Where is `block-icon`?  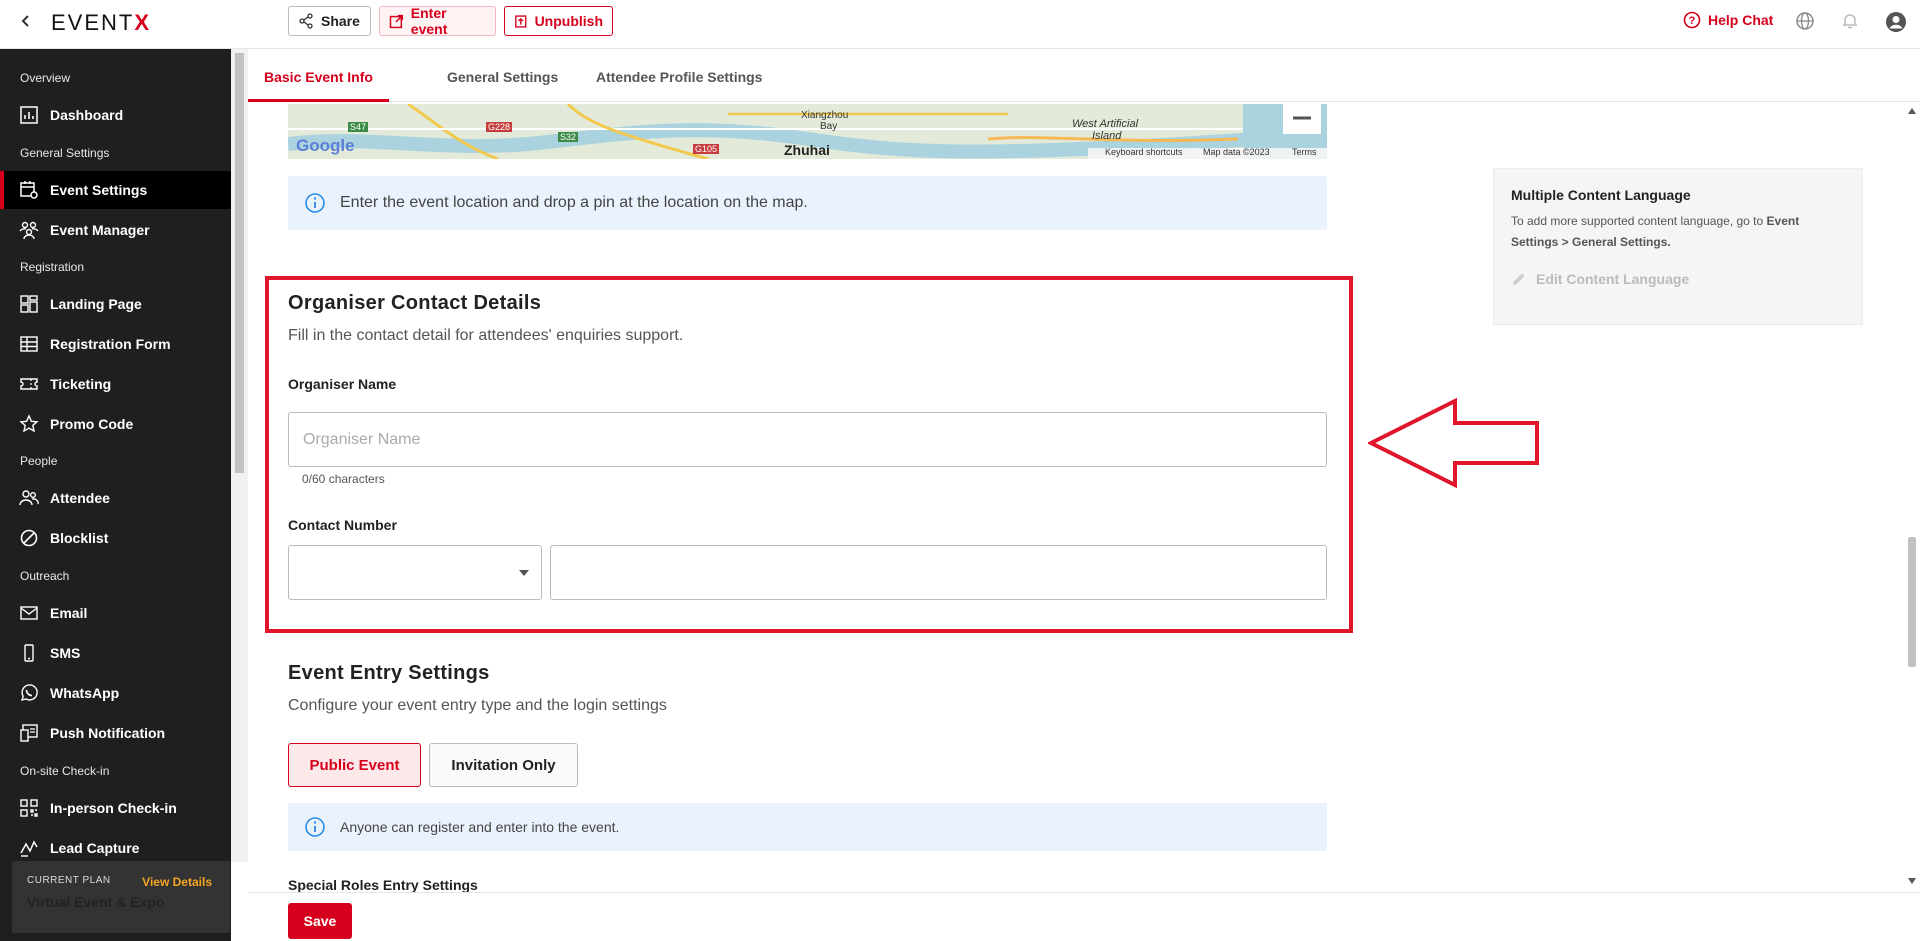 block-icon is located at coordinates (29, 538).